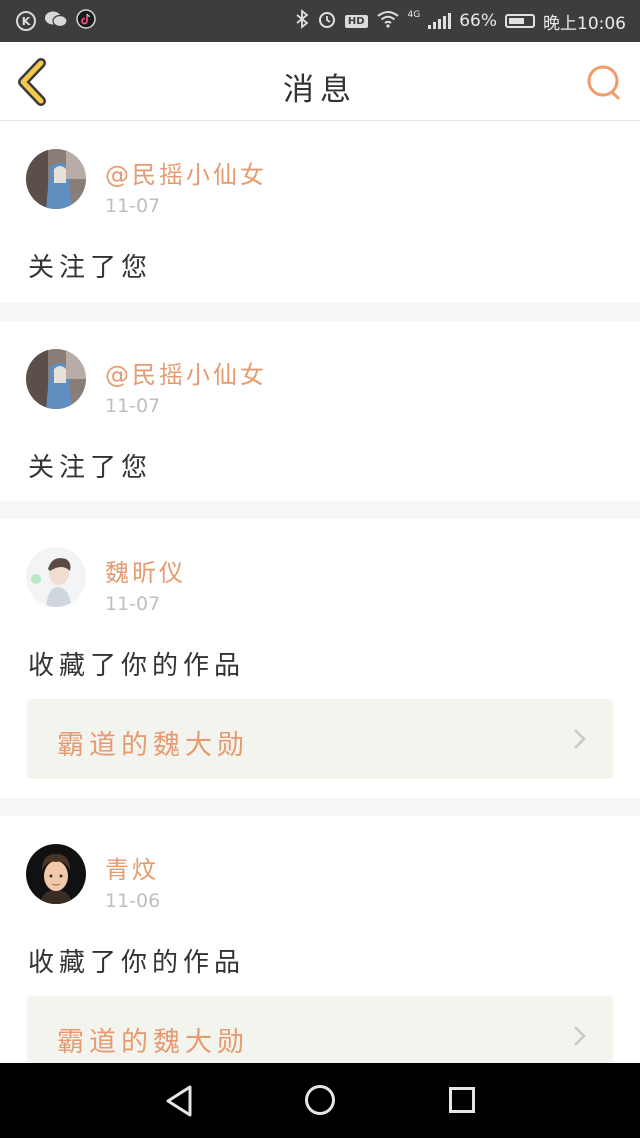  What do you see at coordinates (26, 21) in the screenshot?
I see `k-app-icon: K` at bounding box center [26, 21].